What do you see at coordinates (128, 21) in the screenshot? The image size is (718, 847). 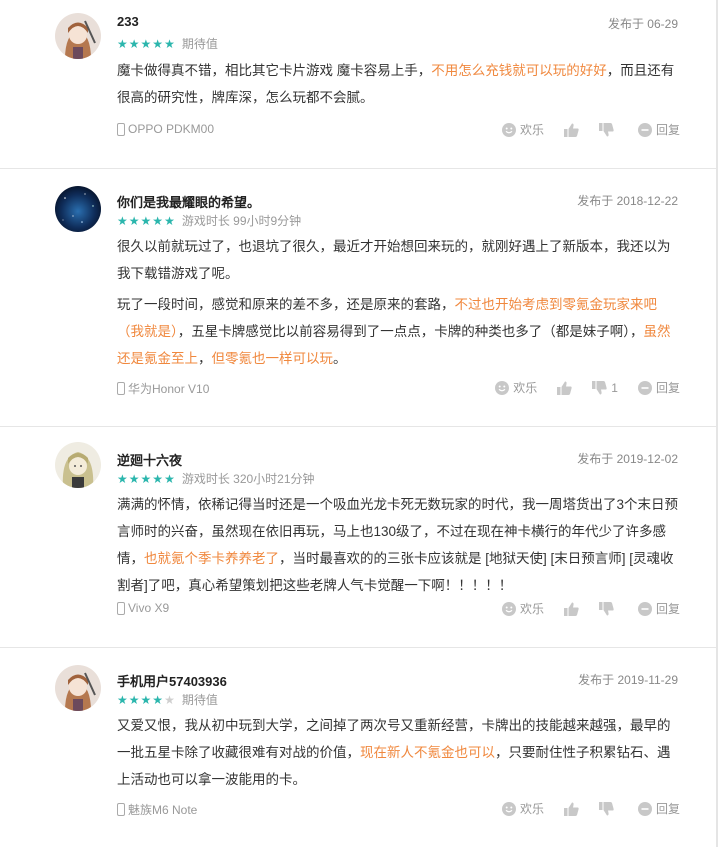 I see `username: 233` at bounding box center [128, 21].